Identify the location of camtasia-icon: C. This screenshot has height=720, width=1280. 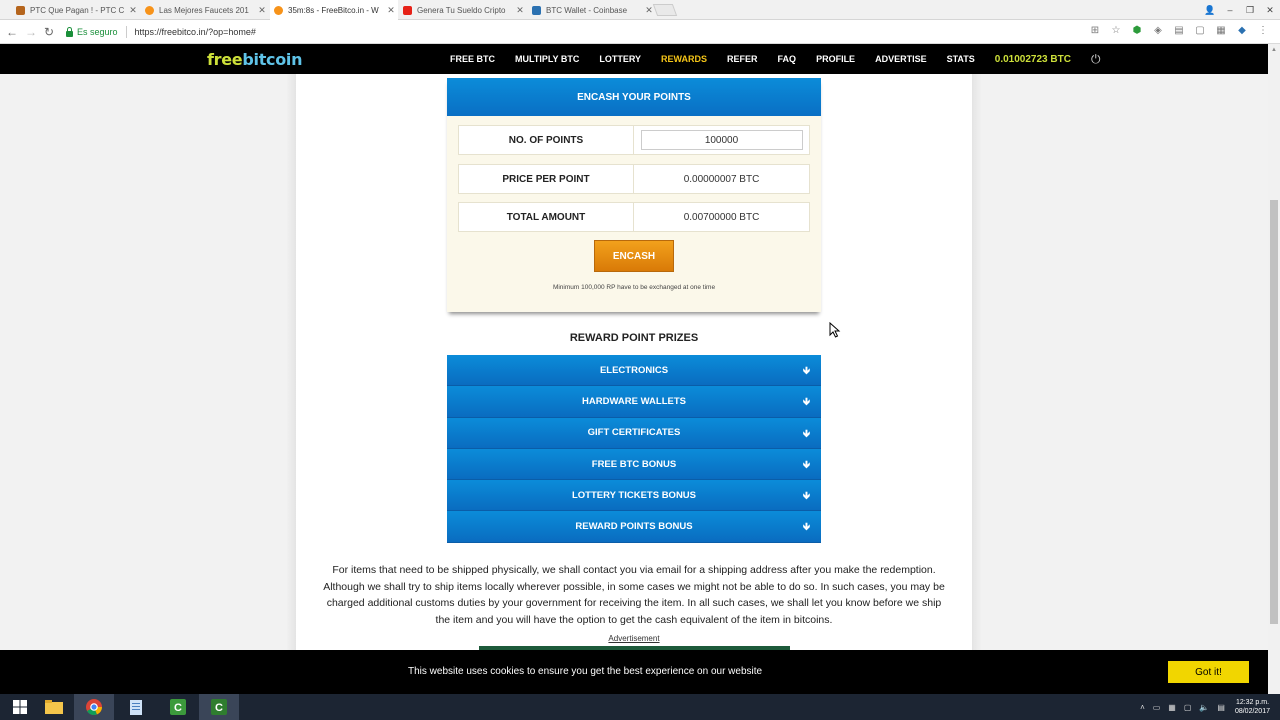
(178, 707).